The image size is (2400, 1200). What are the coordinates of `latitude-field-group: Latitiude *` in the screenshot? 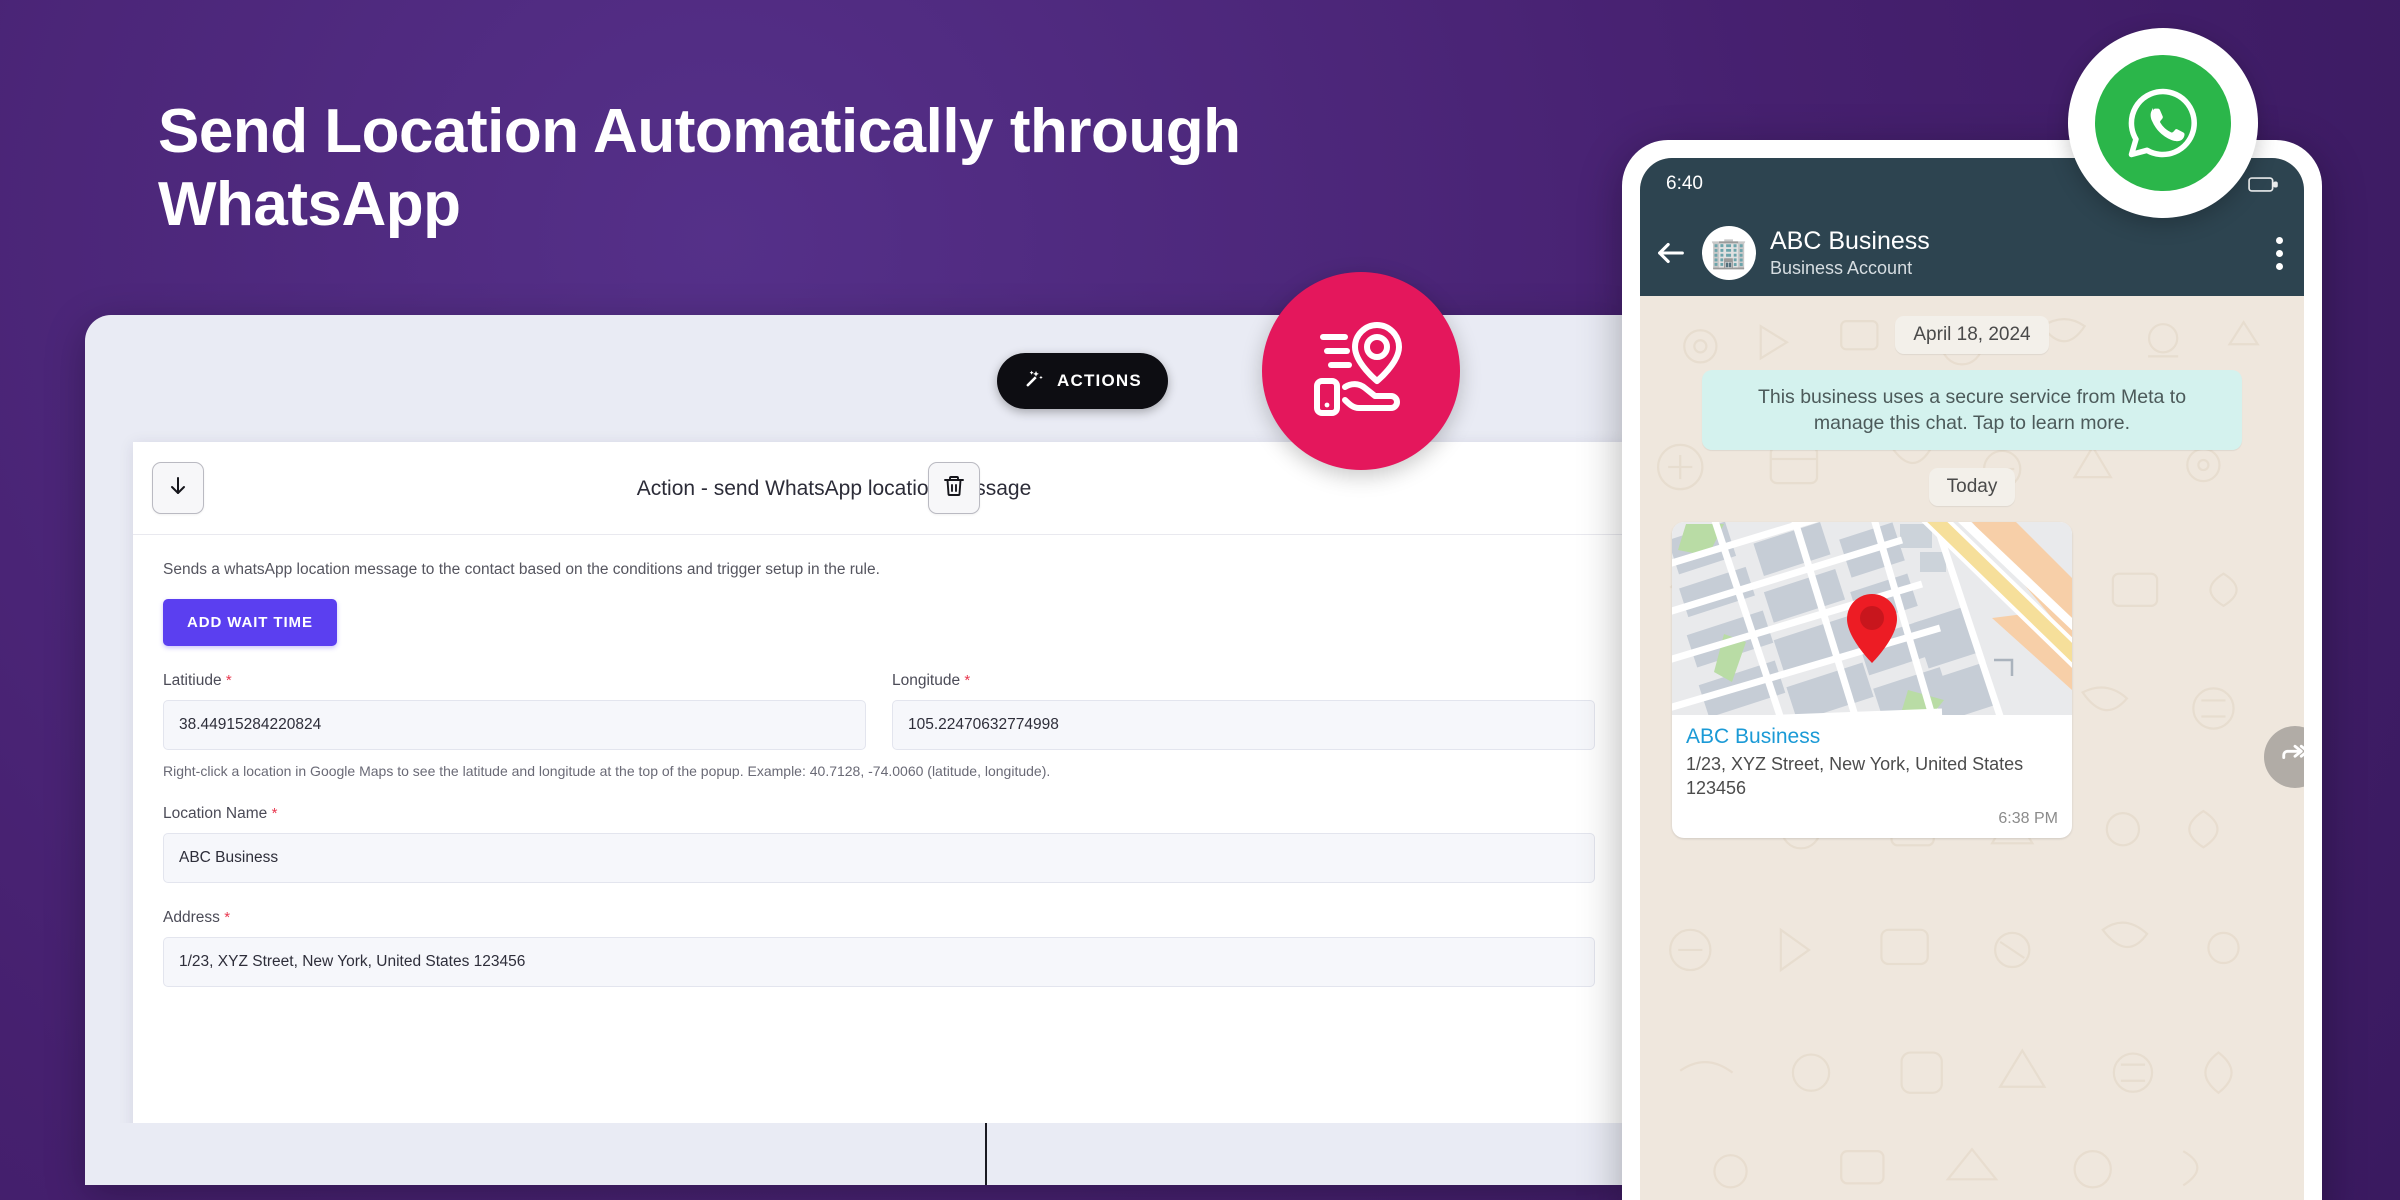 It's located at (514, 711).